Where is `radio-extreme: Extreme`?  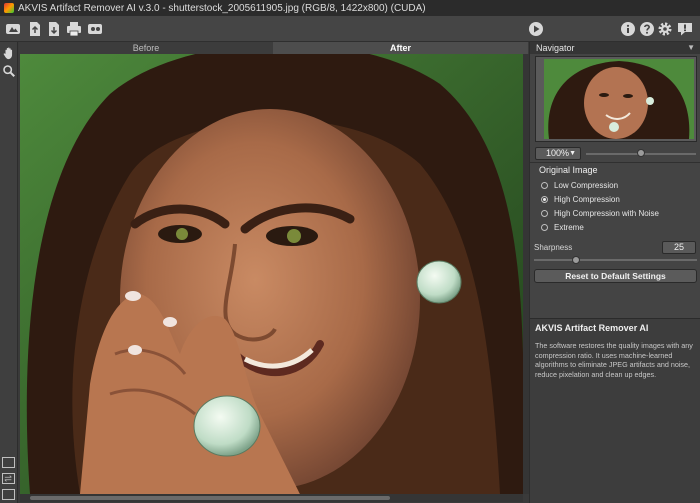
radio-extreme: Extreme is located at coordinates (562, 227).